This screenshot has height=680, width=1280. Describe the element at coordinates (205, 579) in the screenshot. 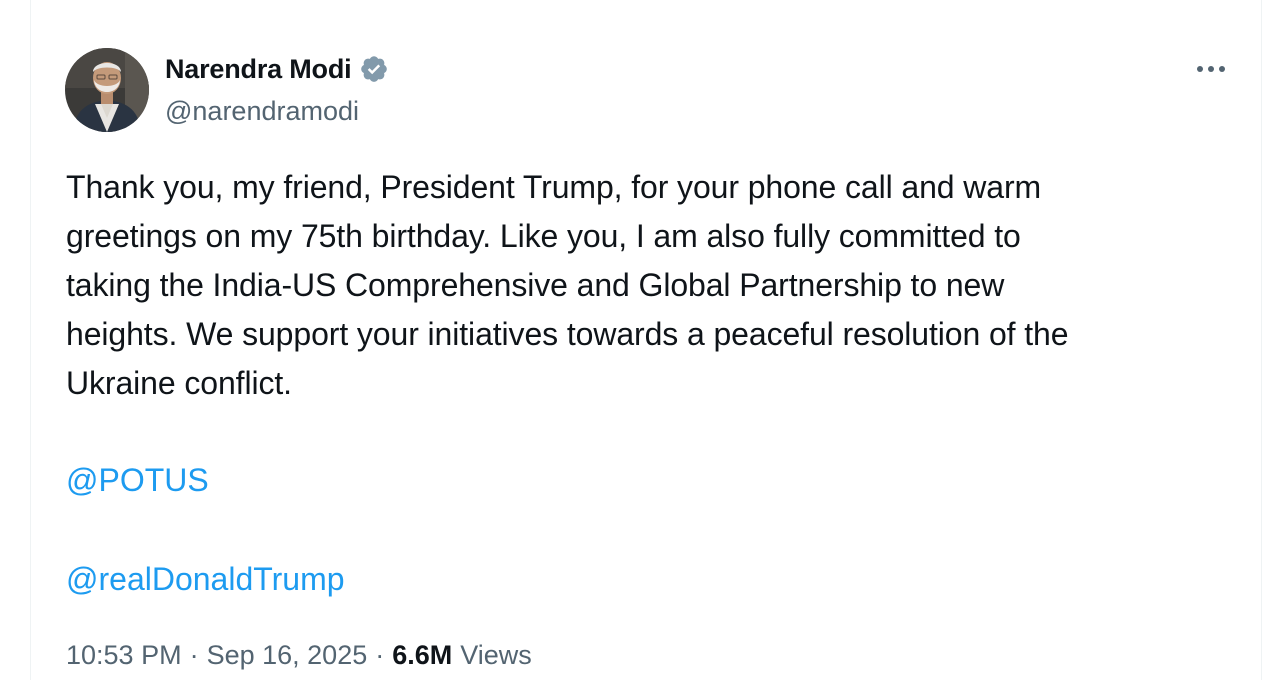

I see `mention-link-realdonaldtrump: @realDonaldTrump` at that location.